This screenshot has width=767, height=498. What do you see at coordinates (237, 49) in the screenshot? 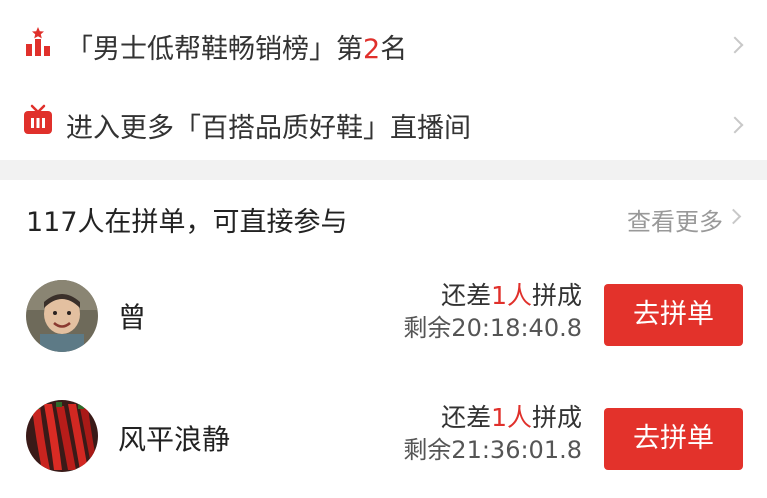
I see `bestseller-rank-text: 「男士低帮鞋畅销榜」第2名` at bounding box center [237, 49].